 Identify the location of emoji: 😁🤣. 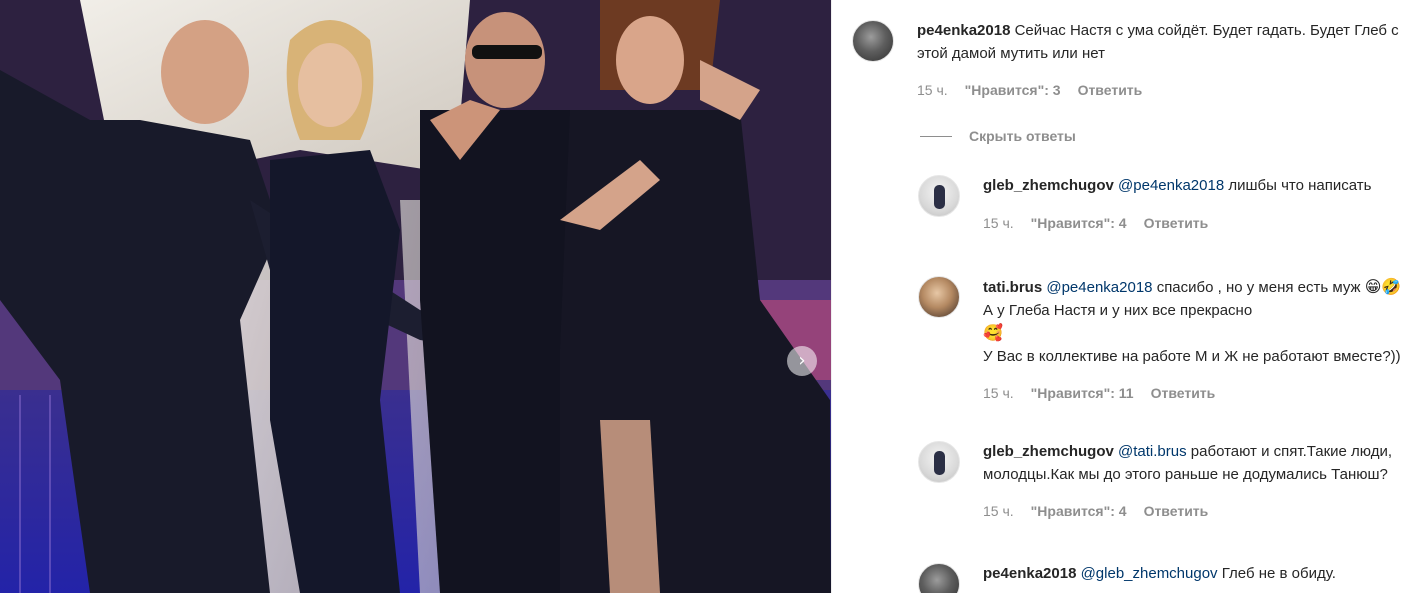
(1383, 286).